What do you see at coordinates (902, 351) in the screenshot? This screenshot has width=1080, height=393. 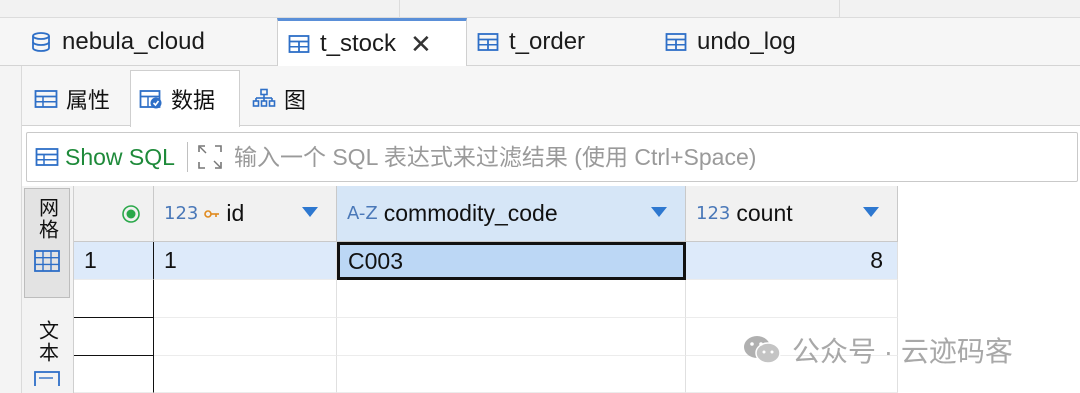 I see `watermark-text: 公众号 · 云迹码客` at bounding box center [902, 351].